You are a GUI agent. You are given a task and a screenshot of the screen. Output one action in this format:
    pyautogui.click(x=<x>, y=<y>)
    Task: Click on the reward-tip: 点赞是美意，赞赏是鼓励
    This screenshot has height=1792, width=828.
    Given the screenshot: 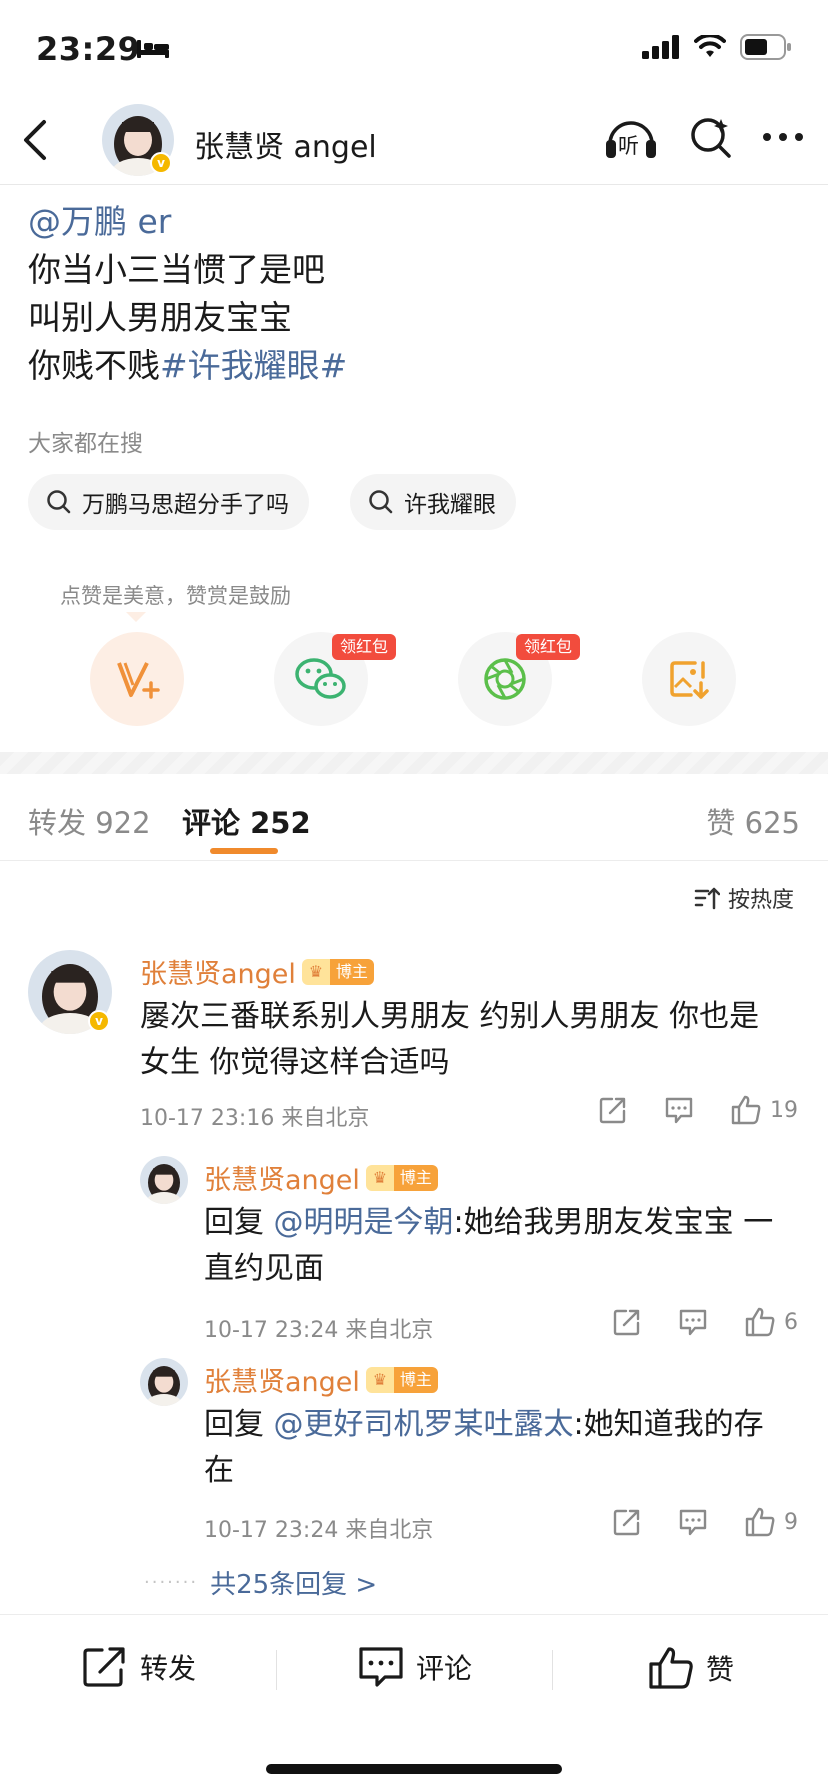 What is the action you would take?
    pyautogui.click(x=175, y=596)
    